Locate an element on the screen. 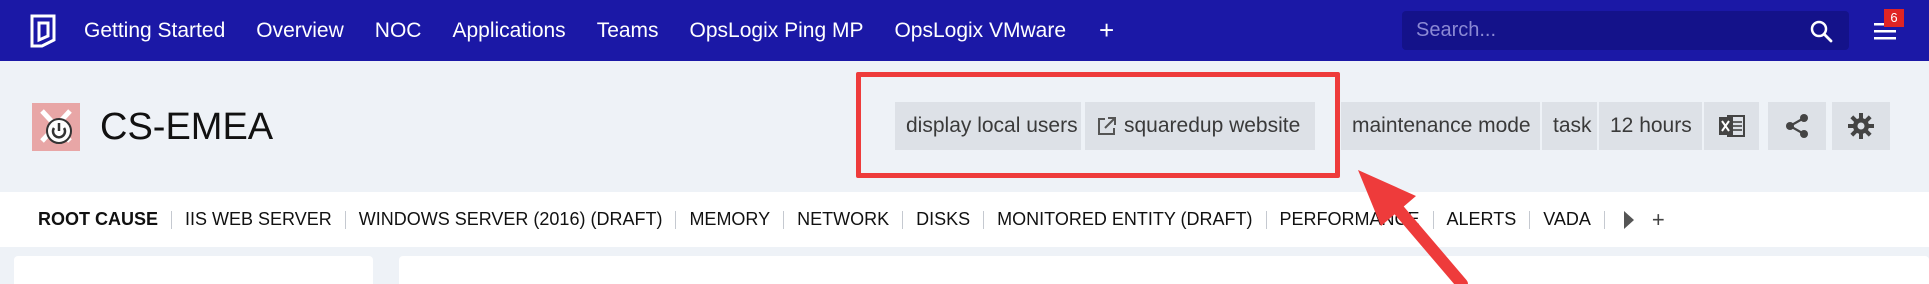  notification-badge: 6 is located at coordinates (1894, 18).